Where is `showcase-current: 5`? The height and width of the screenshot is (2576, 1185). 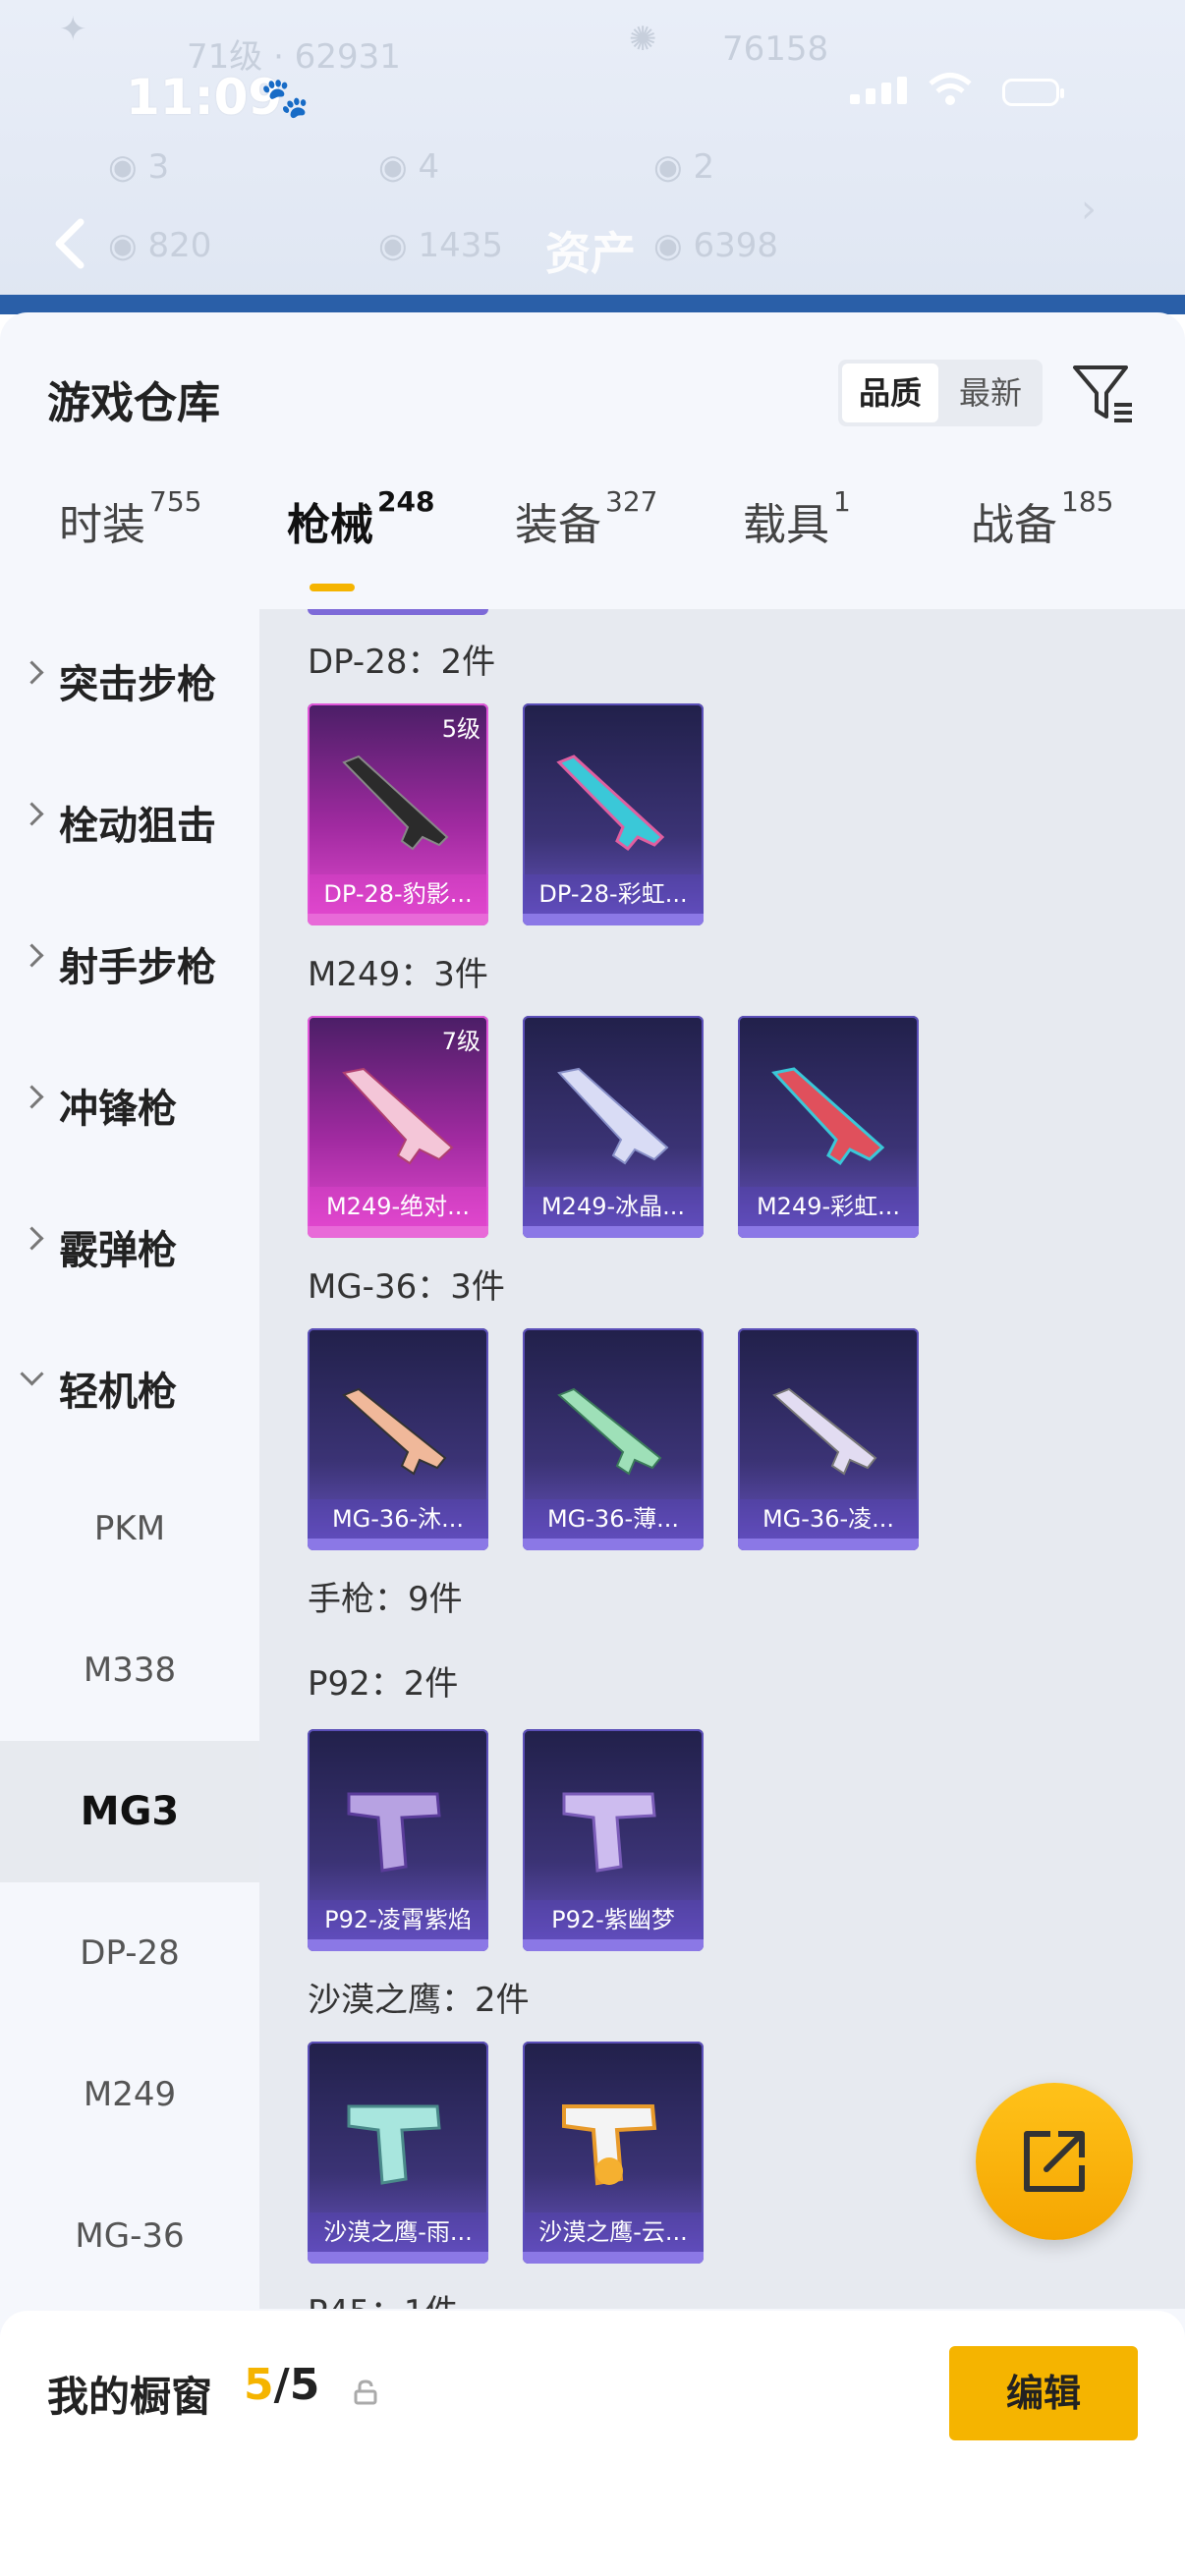
showcase-current: 5 is located at coordinates (259, 2385).